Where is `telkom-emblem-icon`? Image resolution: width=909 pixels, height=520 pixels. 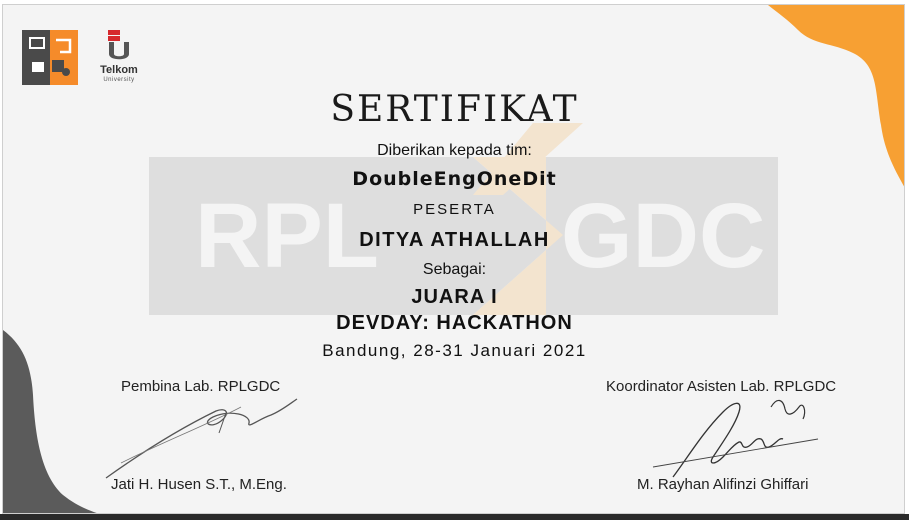
telkom-emblem-icon is located at coordinates (118, 45).